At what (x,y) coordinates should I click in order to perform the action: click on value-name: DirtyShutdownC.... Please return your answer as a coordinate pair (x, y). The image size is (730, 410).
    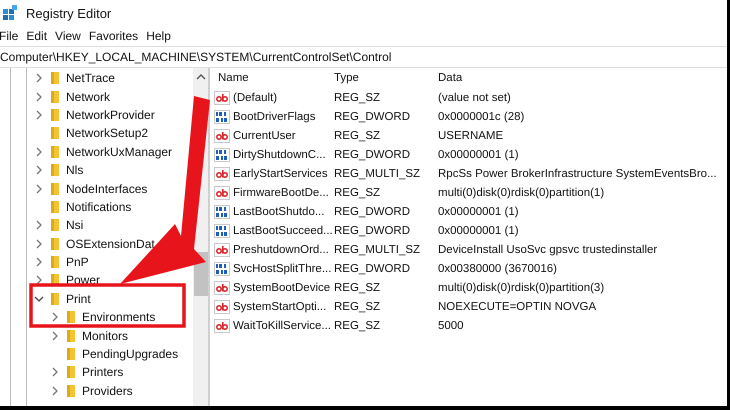
    Looking at the image, I should click on (279, 154).